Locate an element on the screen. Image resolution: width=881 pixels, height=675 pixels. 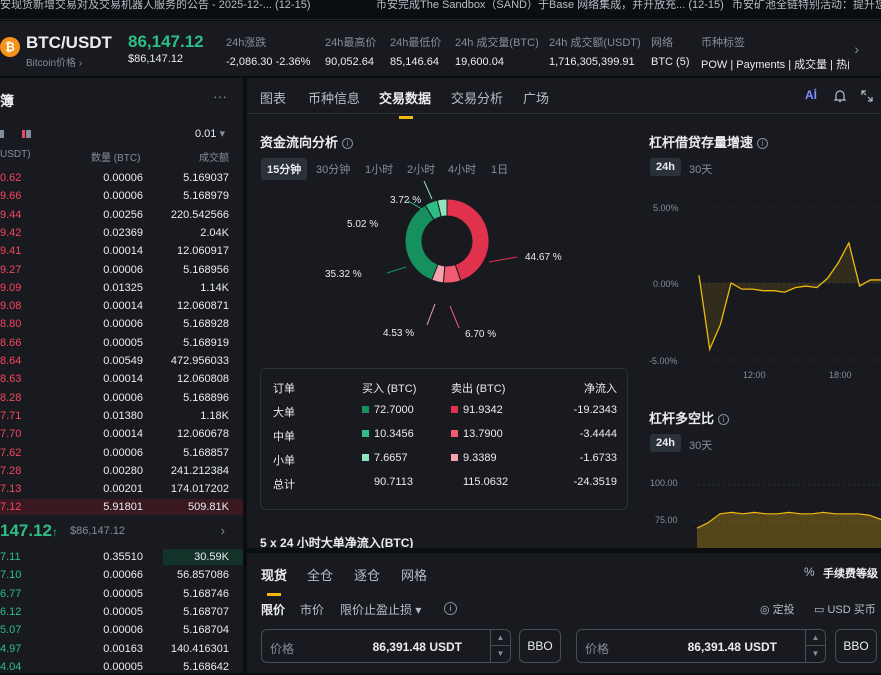
stat-network: 网络 BTC (5) is located at coordinates (670, 51).